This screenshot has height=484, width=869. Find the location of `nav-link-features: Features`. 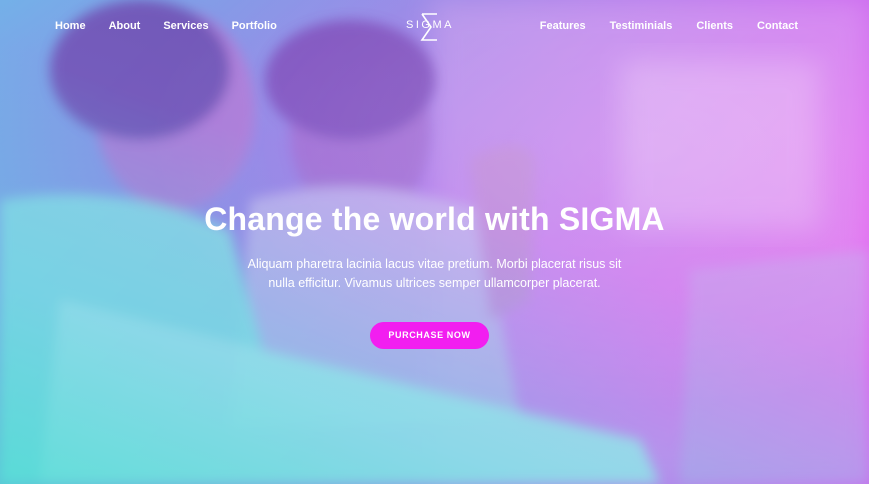

nav-link-features: Features is located at coordinates (563, 26).